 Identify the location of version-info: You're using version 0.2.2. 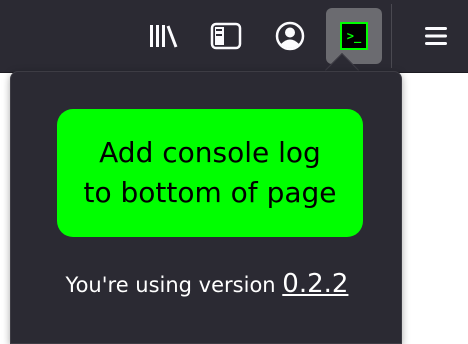
(207, 284).